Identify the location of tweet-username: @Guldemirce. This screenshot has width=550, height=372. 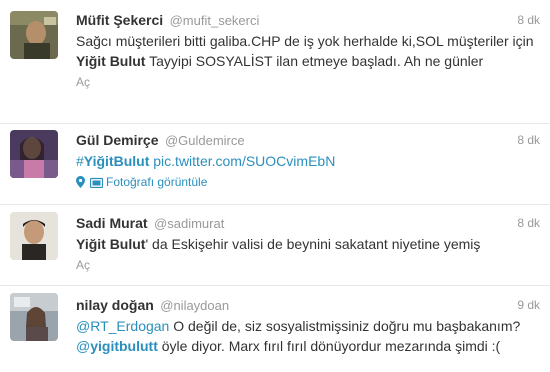
(205, 140).